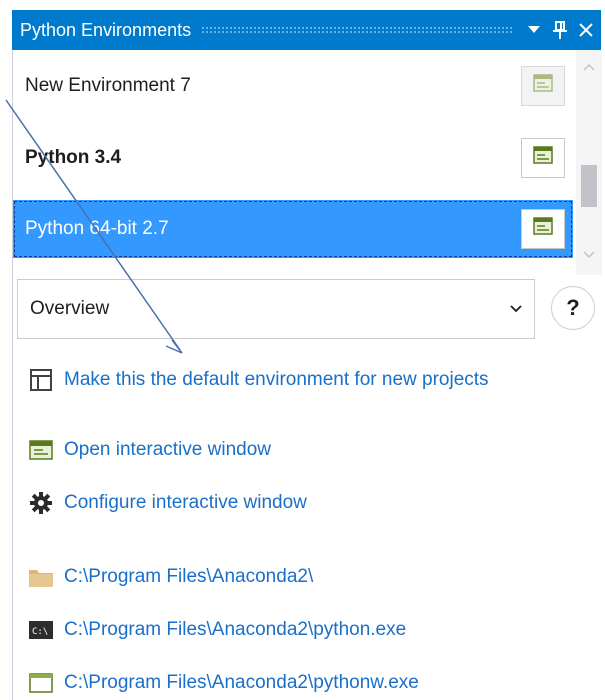 This screenshot has width=605, height=700. Describe the element at coordinates (189, 576) in the screenshot. I see `prefix-path-label: C:\Program Files\Anaconda2\` at that location.